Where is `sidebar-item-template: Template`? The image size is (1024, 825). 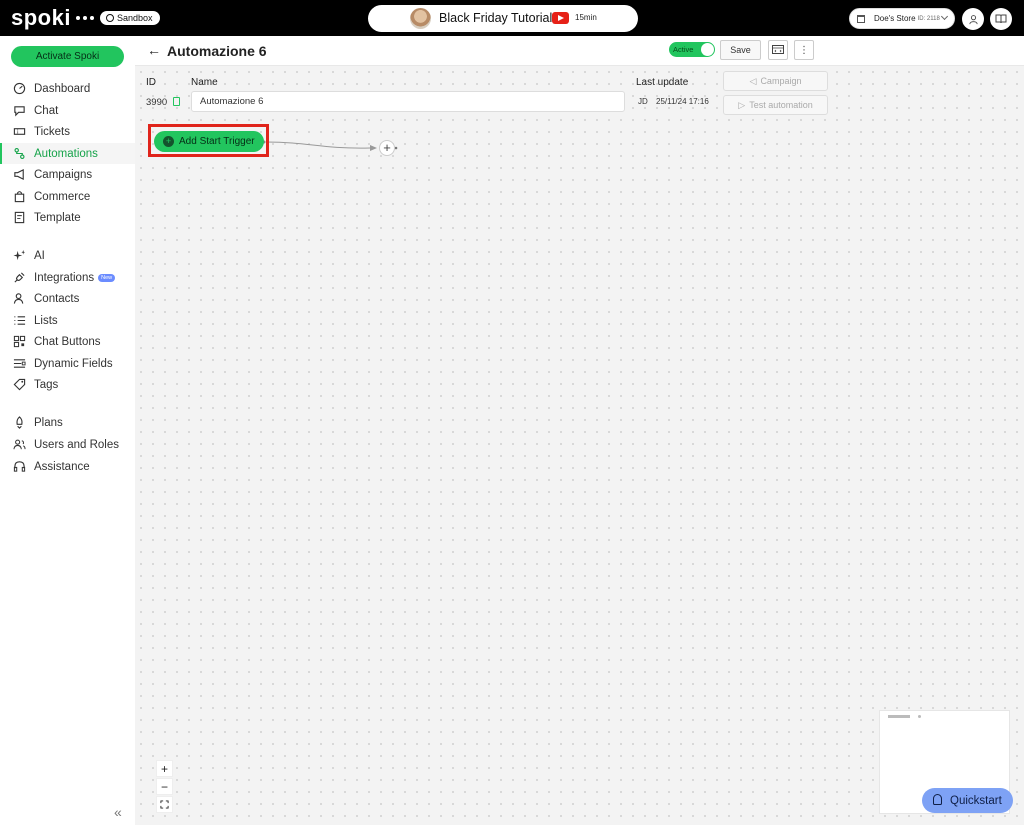
sidebar-item-template: Template is located at coordinates (67, 217).